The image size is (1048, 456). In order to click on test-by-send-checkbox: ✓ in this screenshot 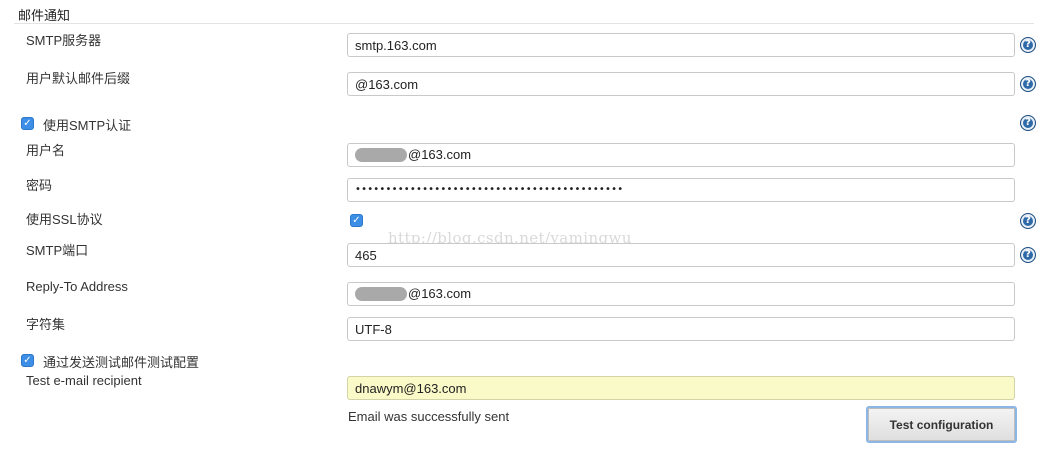, I will do `click(27, 360)`.